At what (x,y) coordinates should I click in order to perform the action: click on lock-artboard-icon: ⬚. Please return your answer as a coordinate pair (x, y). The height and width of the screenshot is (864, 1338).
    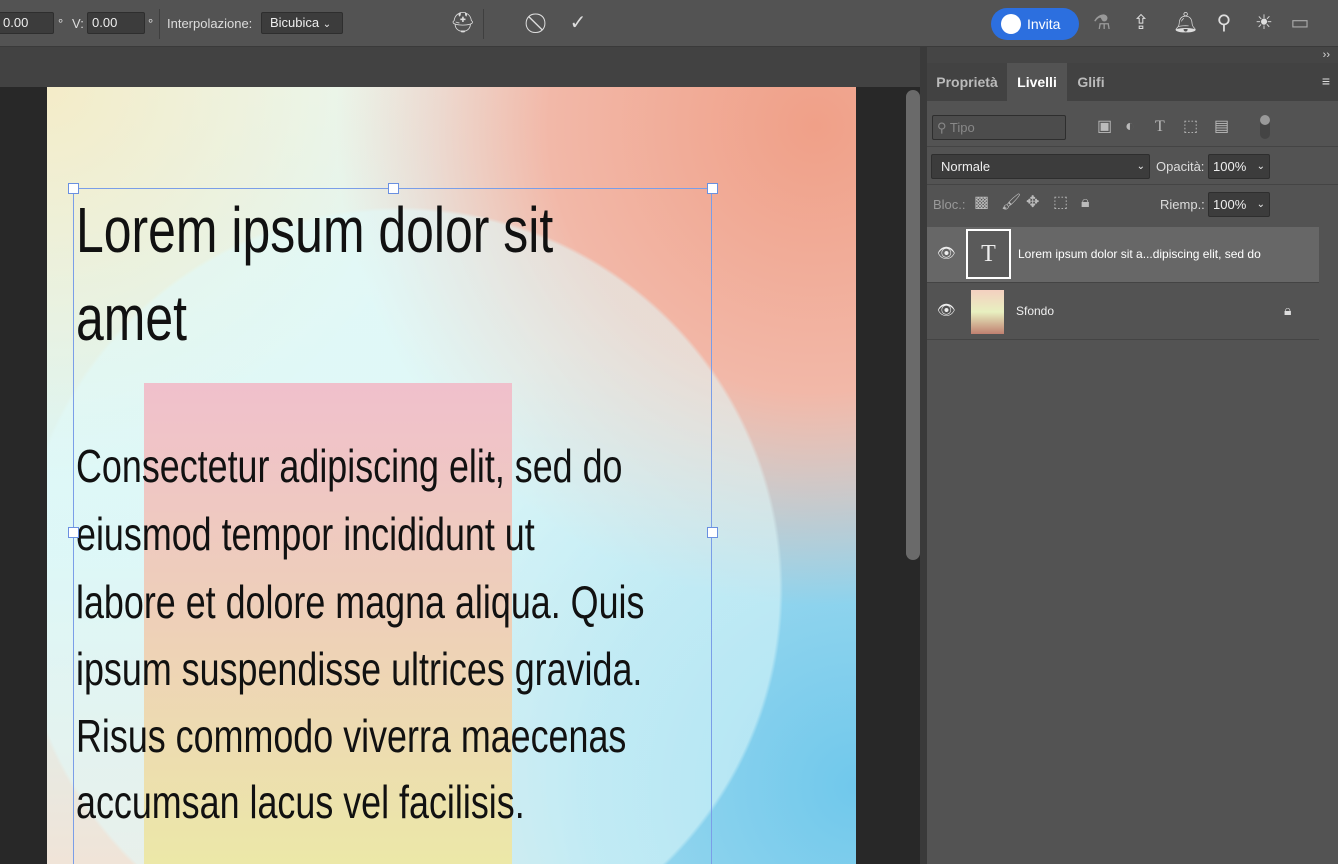
    Looking at the image, I should click on (1060, 203).